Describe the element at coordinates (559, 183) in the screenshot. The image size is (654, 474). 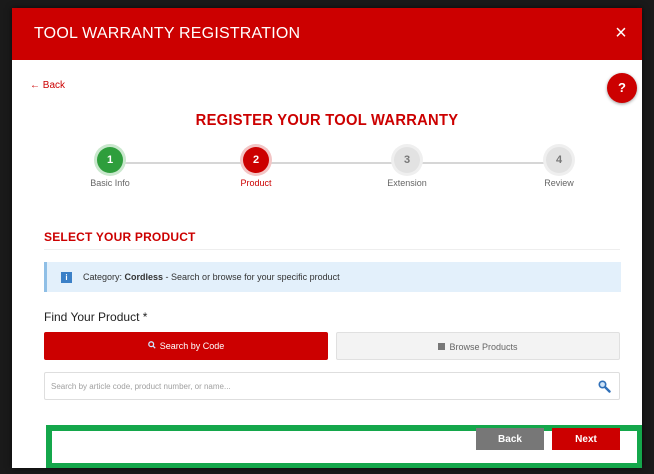
I see `step-label: Review` at that location.